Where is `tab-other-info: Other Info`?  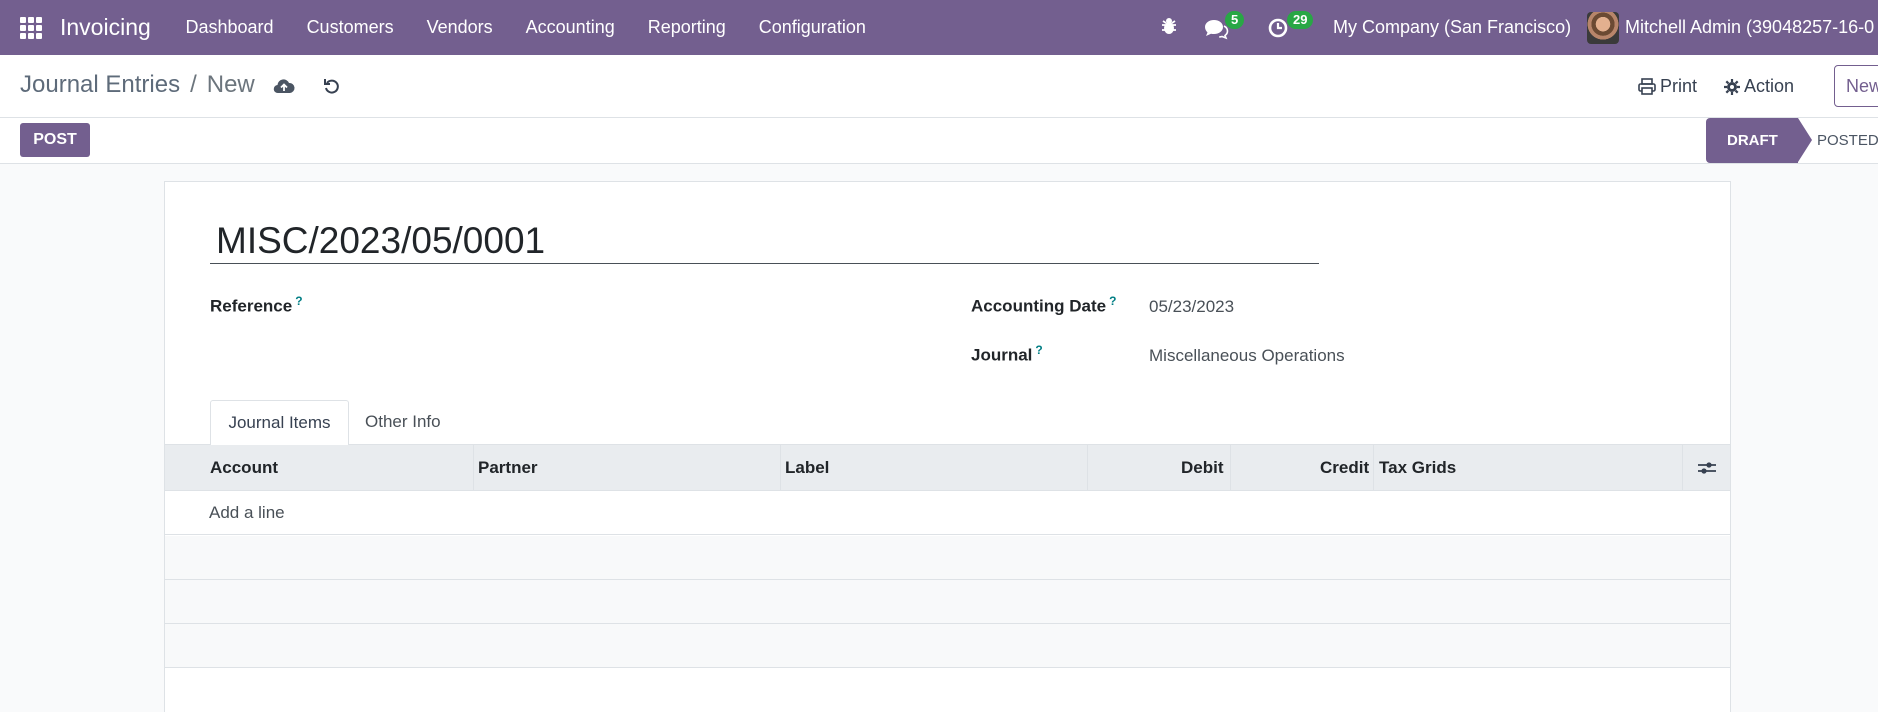
tab-other-info: Other Info is located at coordinates (403, 423).